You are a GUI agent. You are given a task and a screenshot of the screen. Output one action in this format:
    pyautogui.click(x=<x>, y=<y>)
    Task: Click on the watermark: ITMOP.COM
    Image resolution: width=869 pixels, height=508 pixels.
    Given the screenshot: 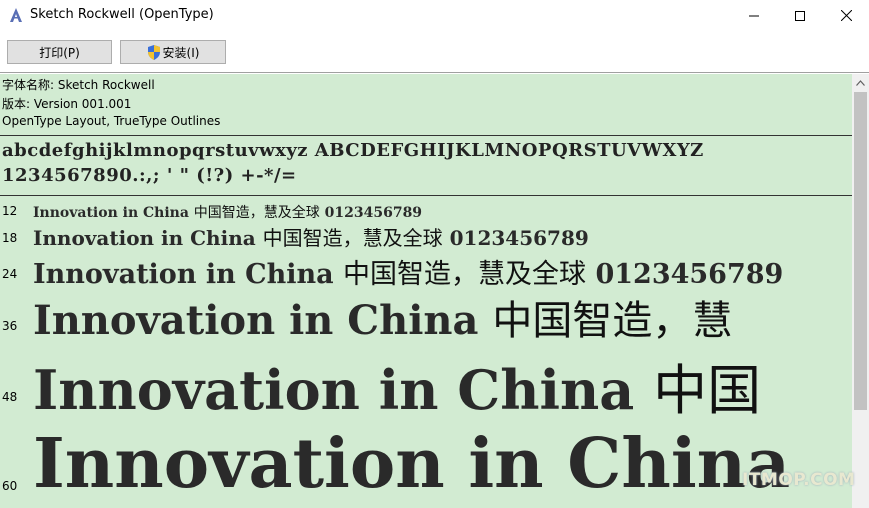 What is the action you would take?
    pyautogui.click(x=799, y=480)
    